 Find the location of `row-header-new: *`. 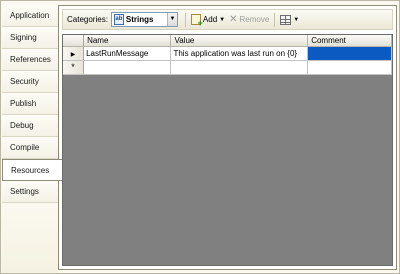

row-header-new: * is located at coordinates (74, 67).